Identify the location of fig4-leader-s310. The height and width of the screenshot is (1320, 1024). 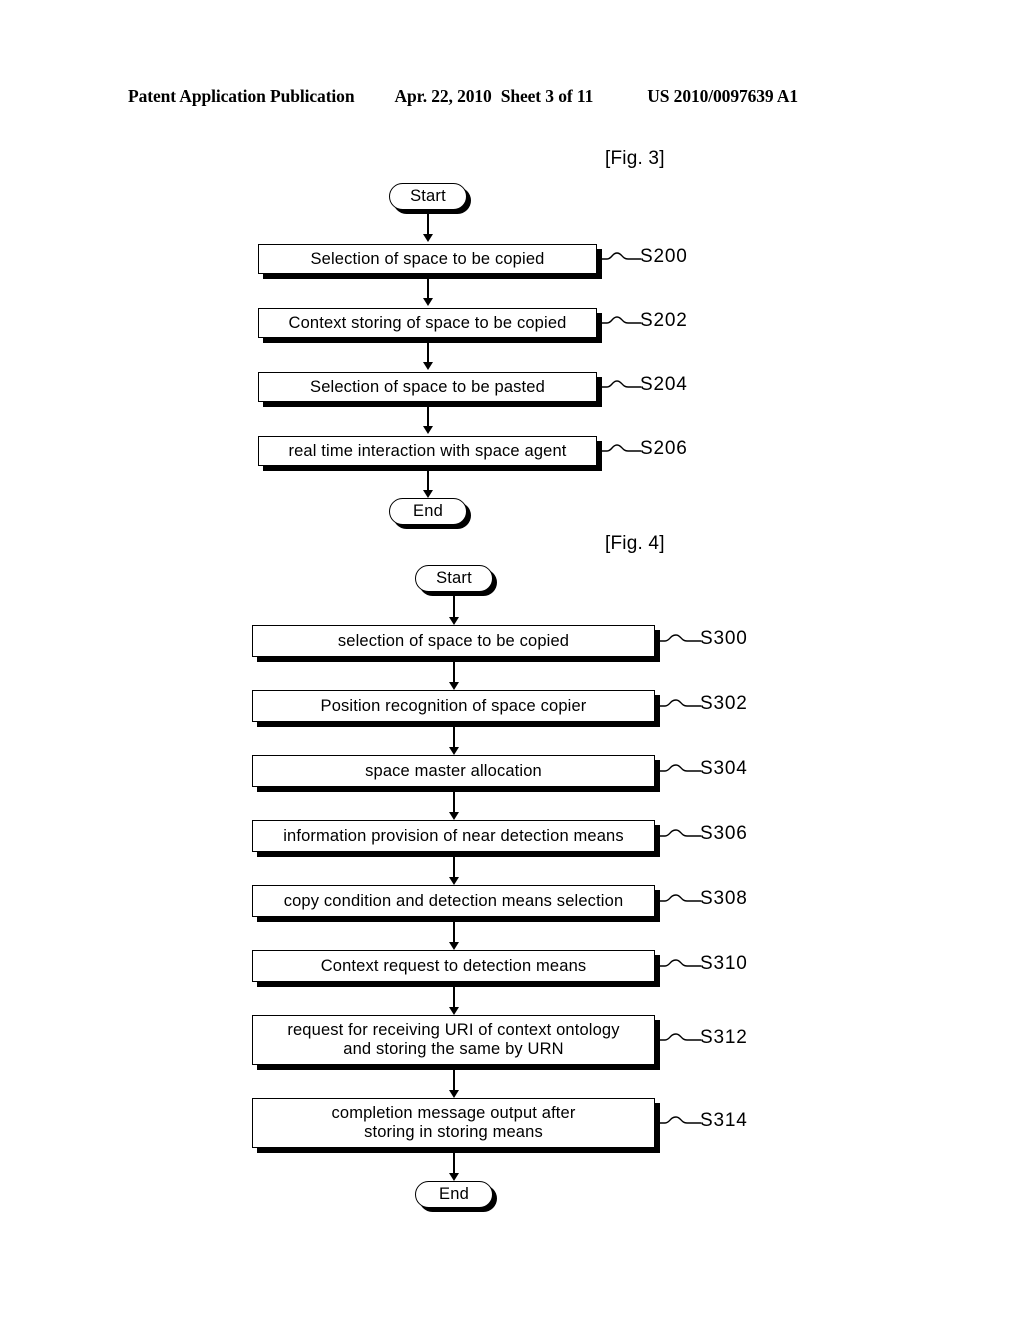
(679, 963).